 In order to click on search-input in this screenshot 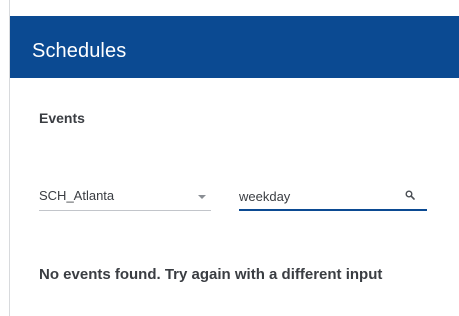, I will do `click(319, 196)`.